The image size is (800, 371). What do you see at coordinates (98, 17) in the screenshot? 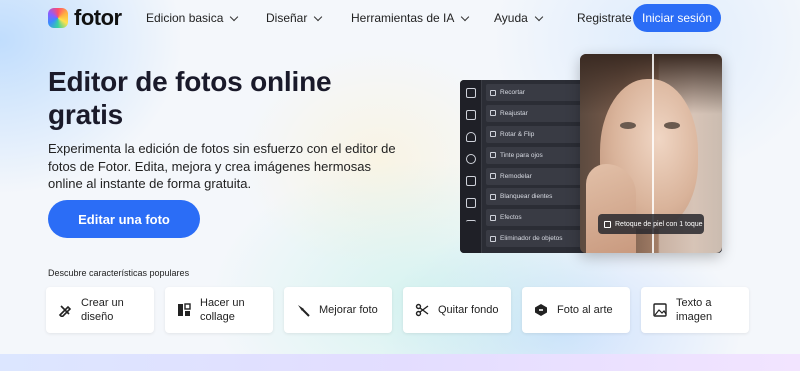
I see `brand-name: fotor` at bounding box center [98, 17].